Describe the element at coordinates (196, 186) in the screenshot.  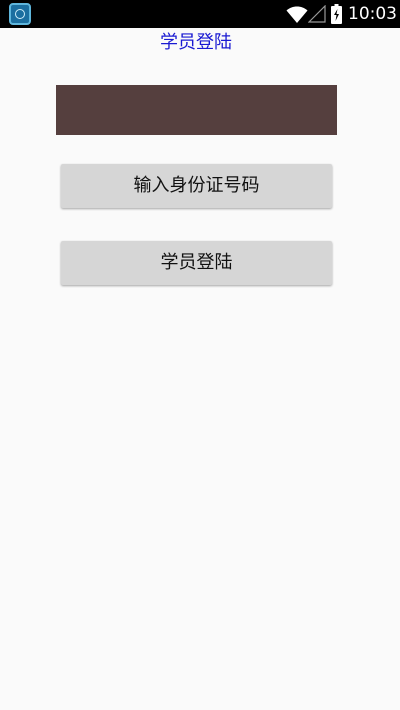
I see `enter-id-number-button: 输入身份证号码` at that location.